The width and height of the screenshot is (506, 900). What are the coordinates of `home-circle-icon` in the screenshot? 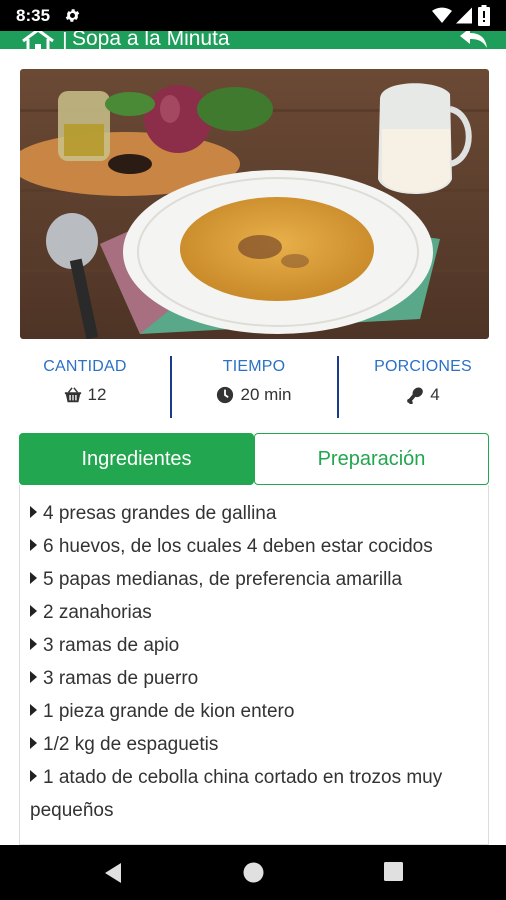 It's located at (253, 872).